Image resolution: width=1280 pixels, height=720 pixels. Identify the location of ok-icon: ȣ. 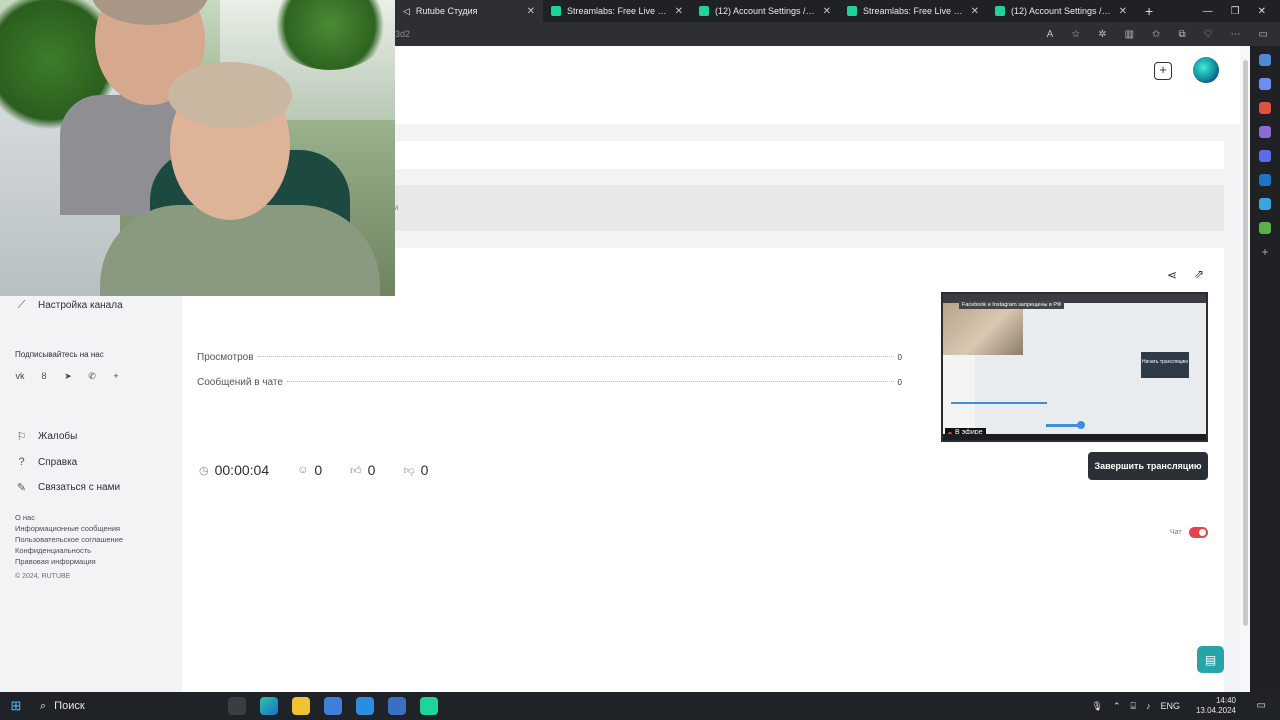
(44, 376).